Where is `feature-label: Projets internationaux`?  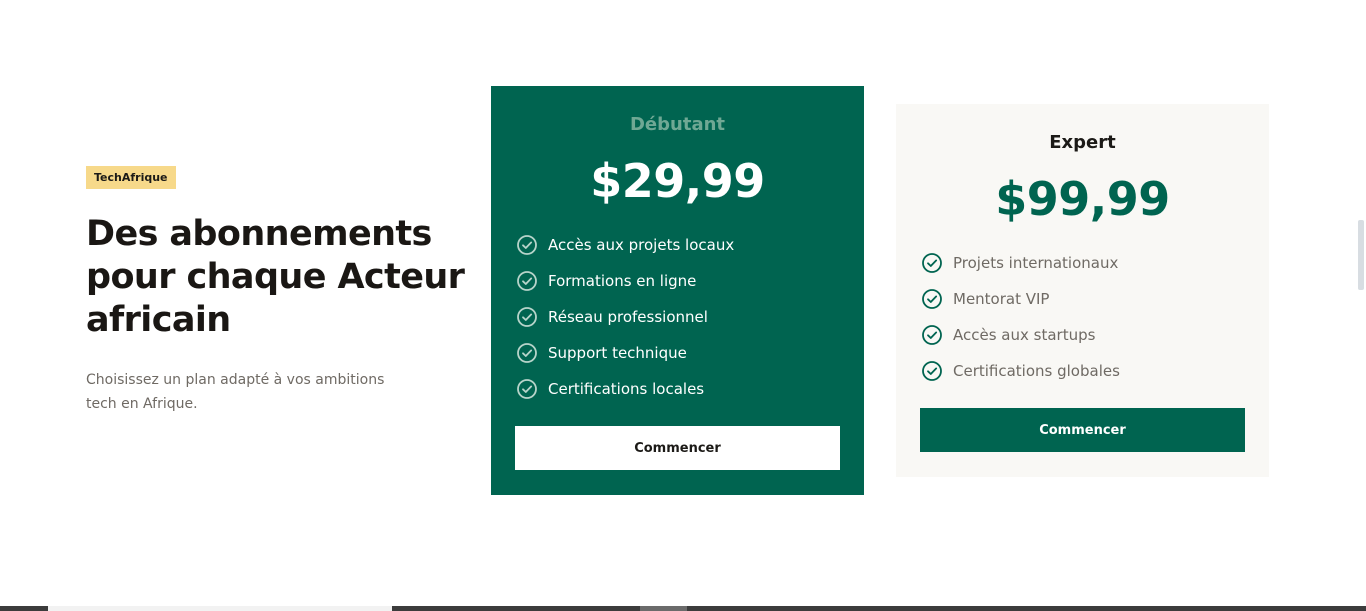 feature-label: Projets internationaux is located at coordinates (1036, 263).